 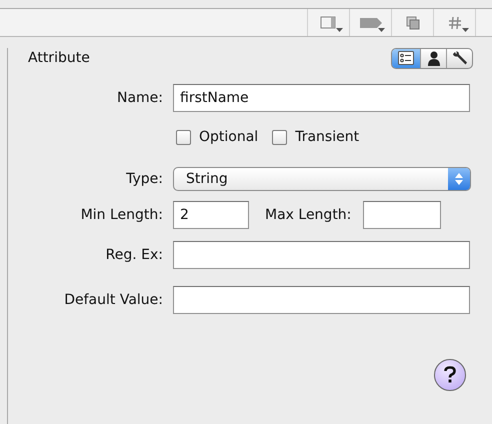 I want to click on stepper-icon, so click(x=459, y=179).